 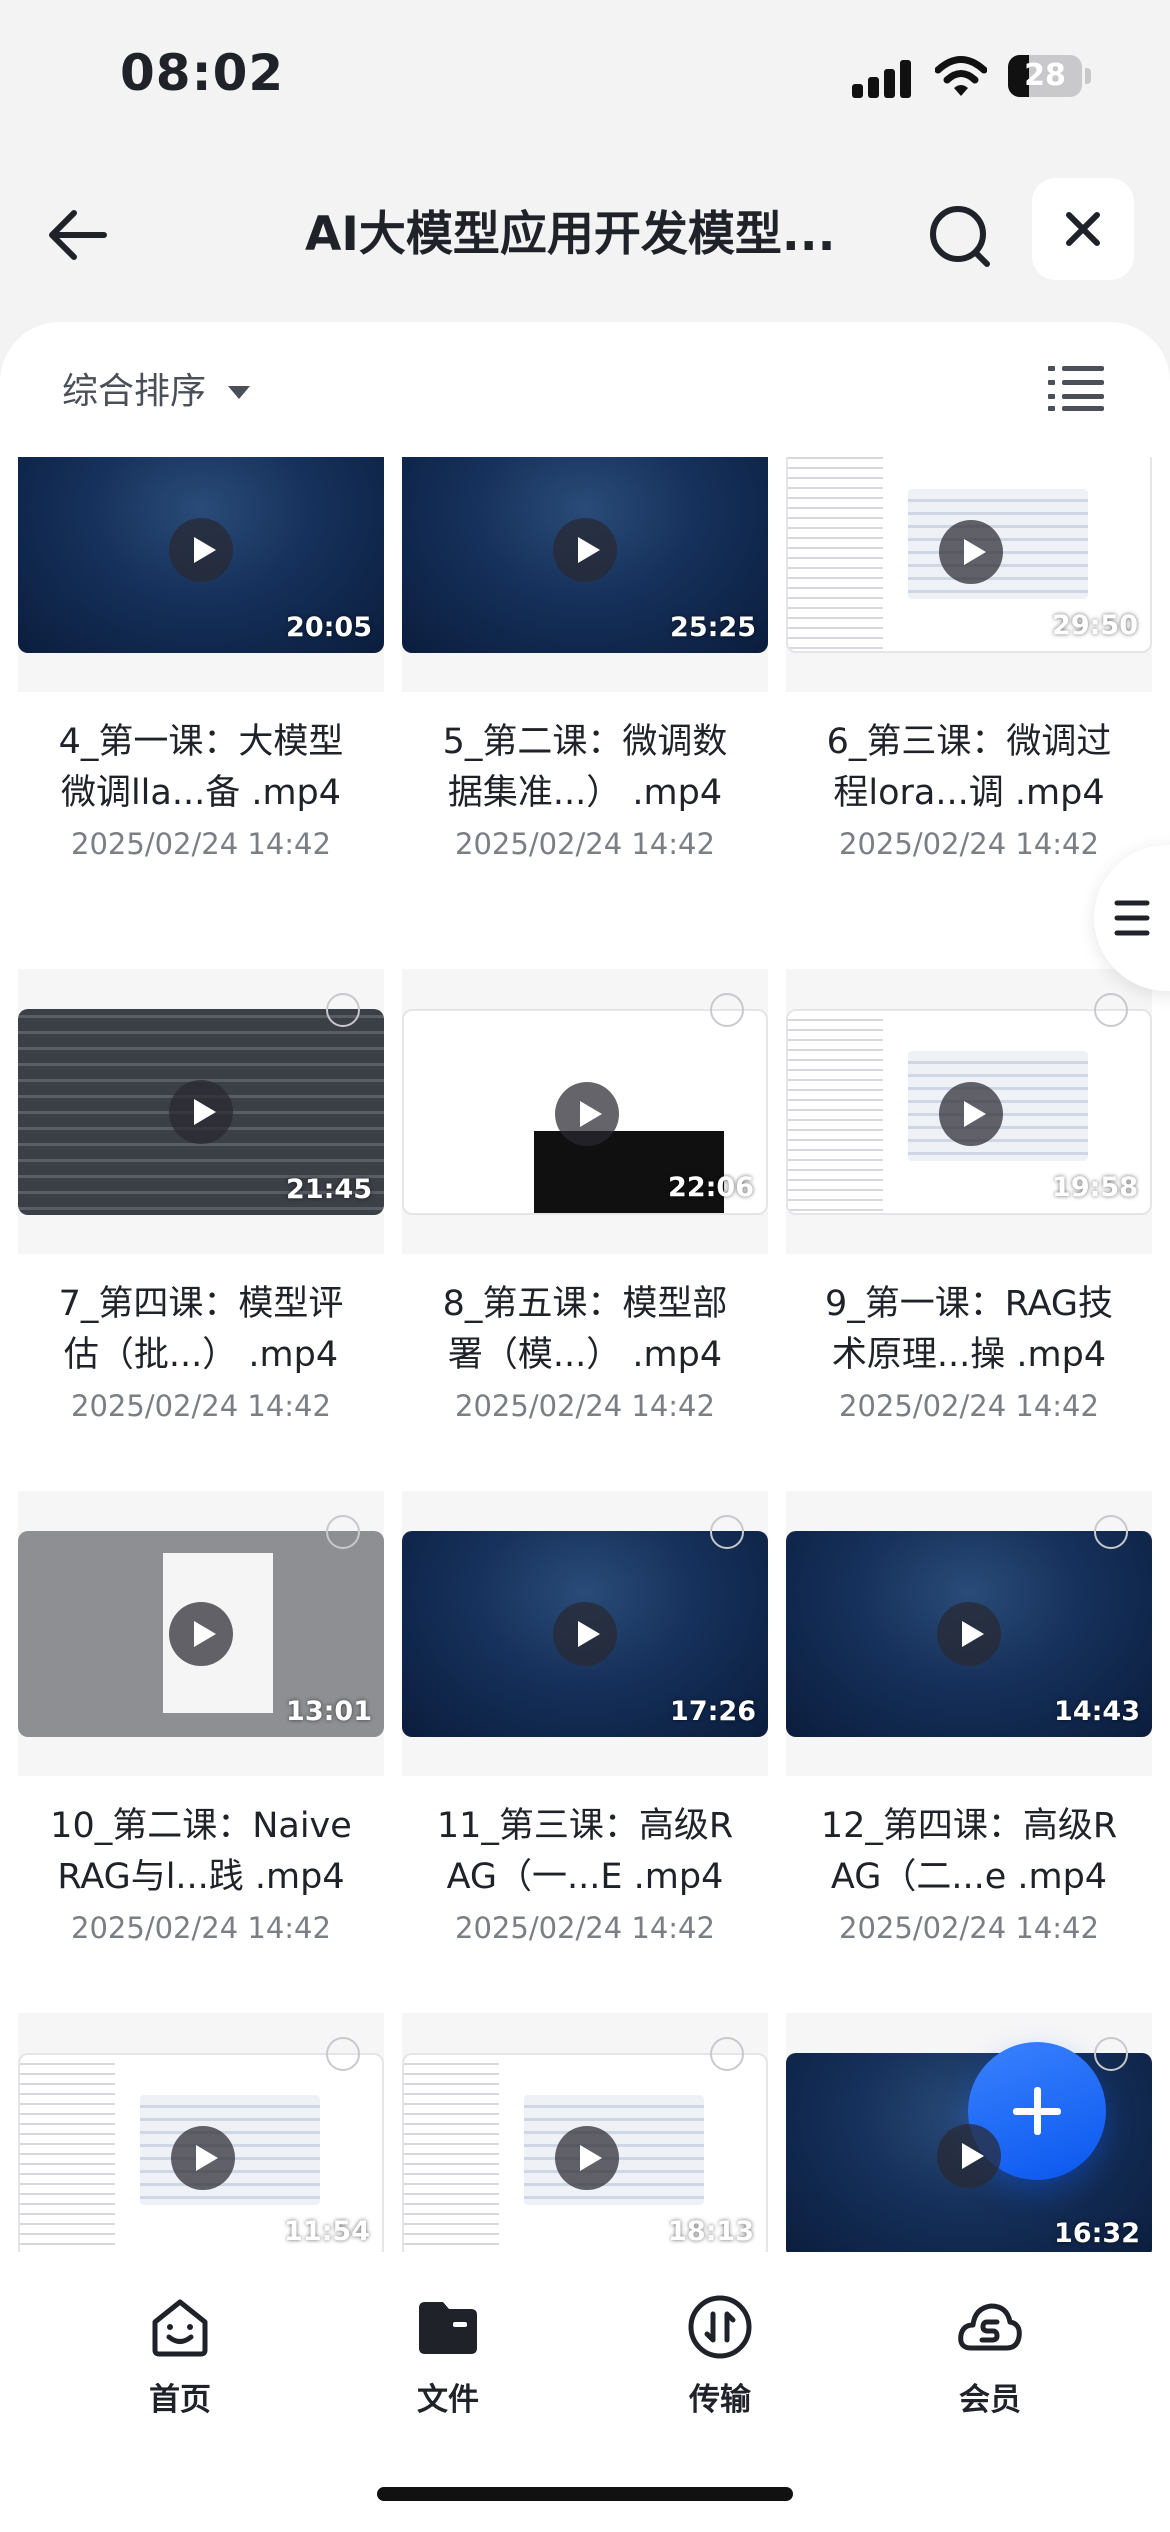 What do you see at coordinates (448, 2400) in the screenshot?
I see `tab-files-label: 文件` at bounding box center [448, 2400].